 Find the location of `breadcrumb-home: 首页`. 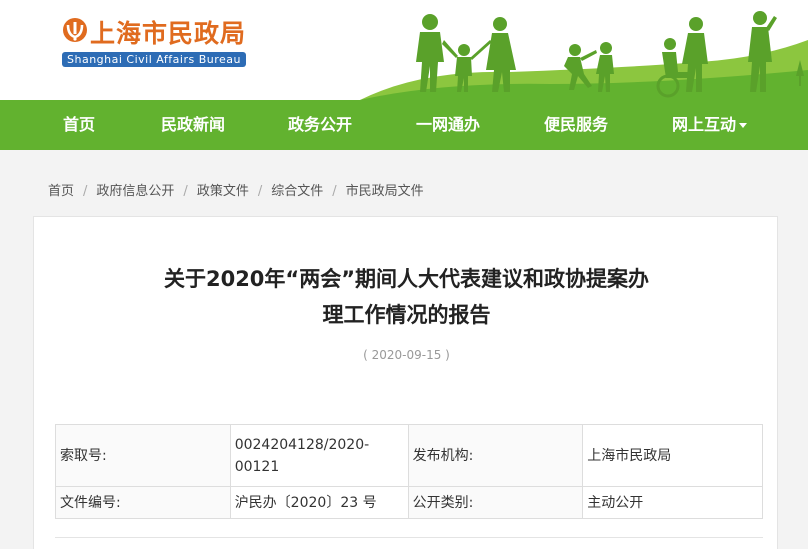

breadcrumb-home: 首页 is located at coordinates (61, 189).